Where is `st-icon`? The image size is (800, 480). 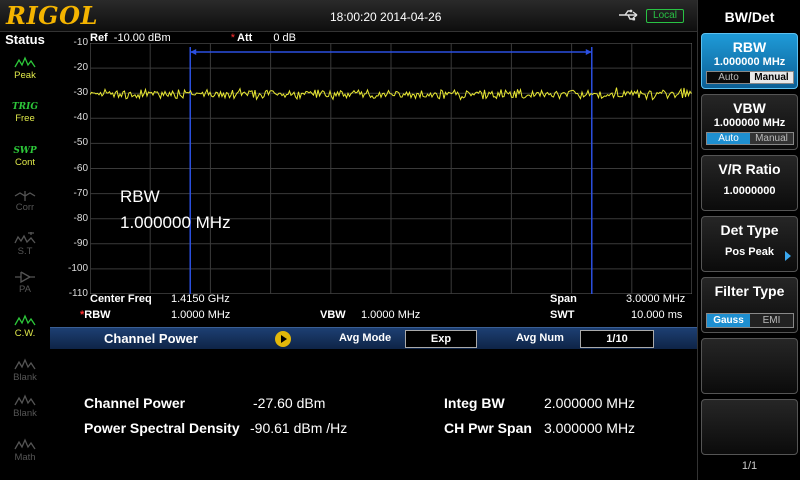 st-icon is located at coordinates (25, 238).